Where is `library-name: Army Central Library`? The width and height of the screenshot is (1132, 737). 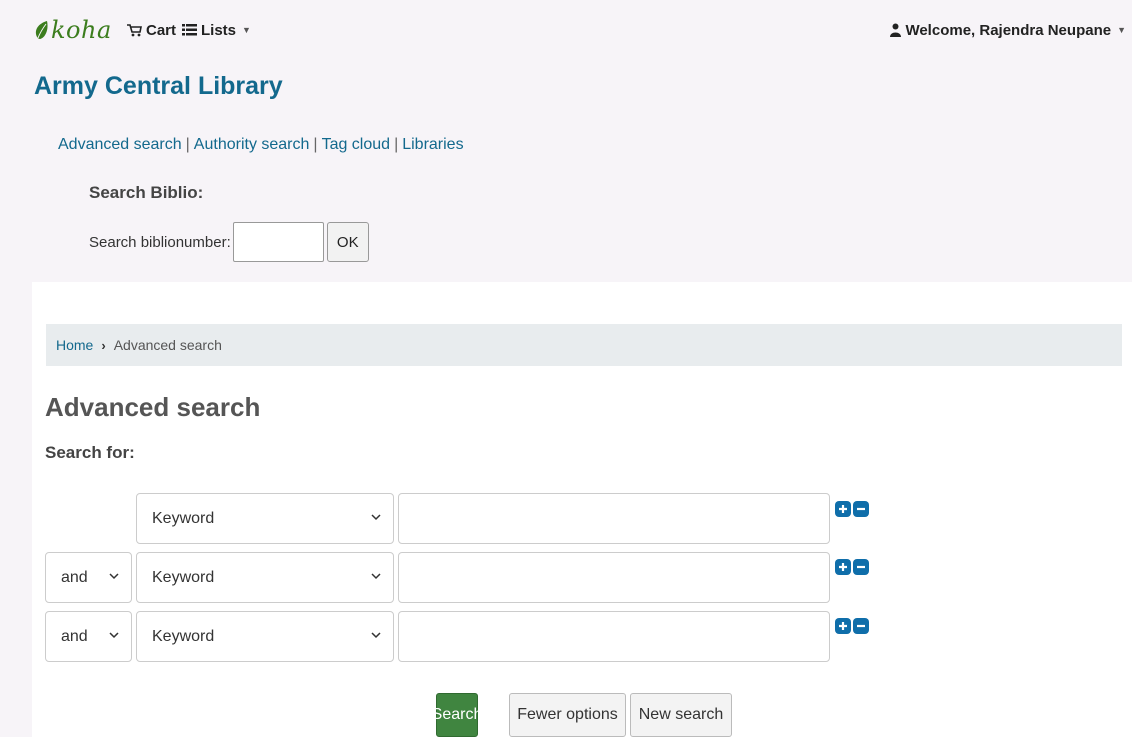
library-name: Army Central Library is located at coordinates (158, 86).